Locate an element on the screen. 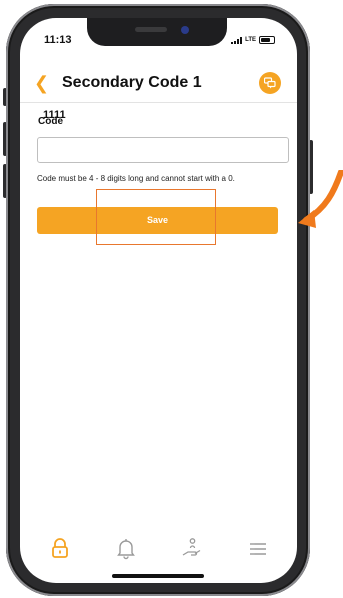  tab-notifications is located at coordinates (126, 548).